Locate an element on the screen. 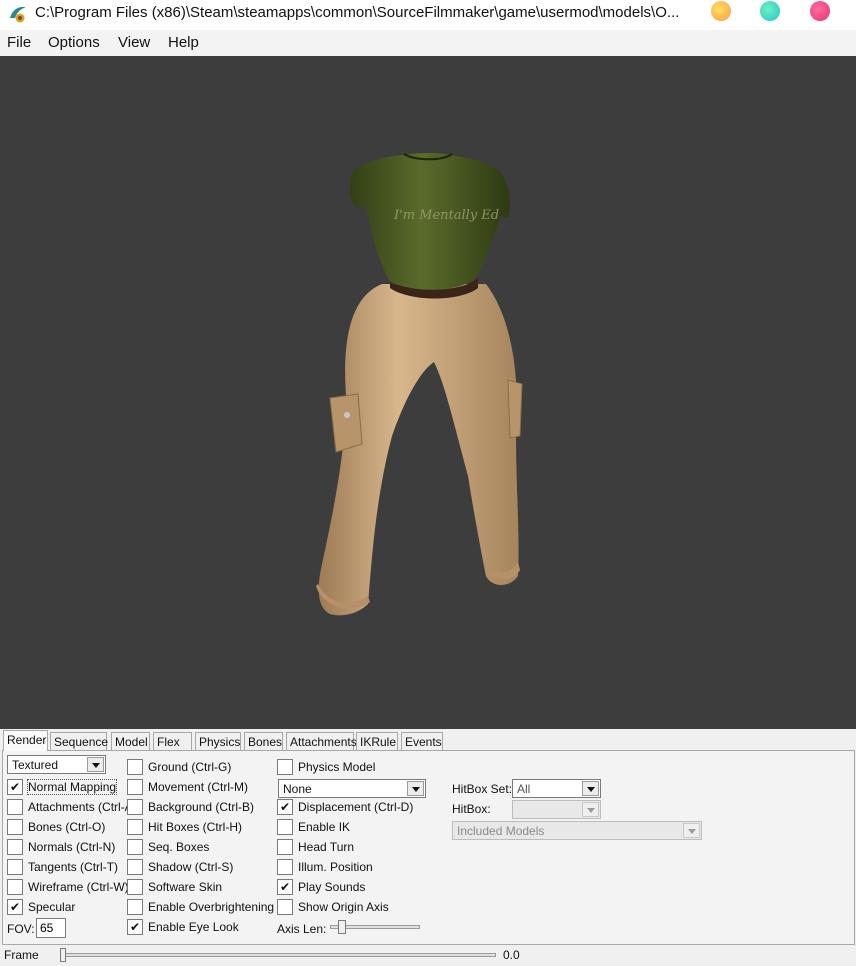  shirt-print-text: I'm Mentally Ed is located at coordinates (446, 215).